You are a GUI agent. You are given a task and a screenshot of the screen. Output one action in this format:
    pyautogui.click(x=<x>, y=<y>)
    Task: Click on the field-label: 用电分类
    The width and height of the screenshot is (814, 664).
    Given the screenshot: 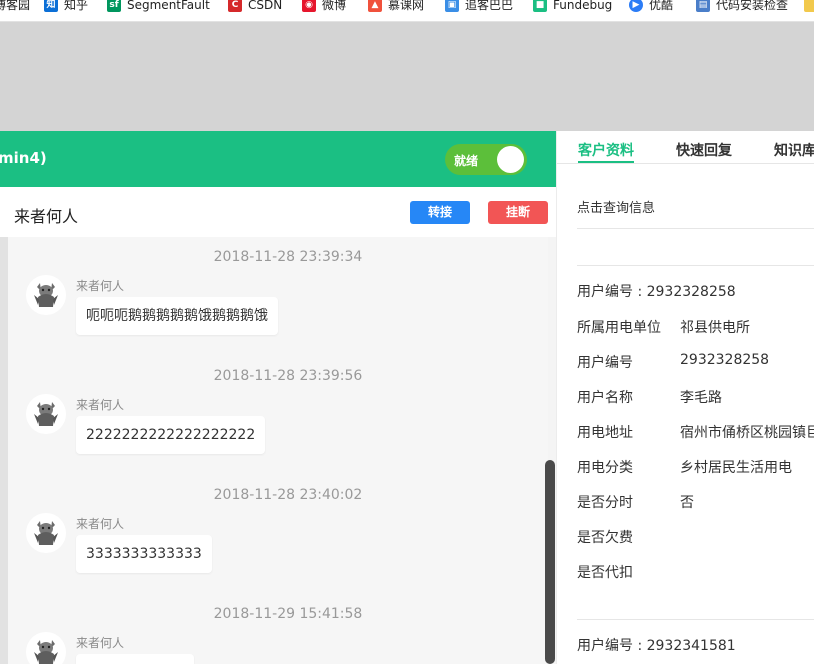 What is the action you would take?
    pyautogui.click(x=605, y=468)
    